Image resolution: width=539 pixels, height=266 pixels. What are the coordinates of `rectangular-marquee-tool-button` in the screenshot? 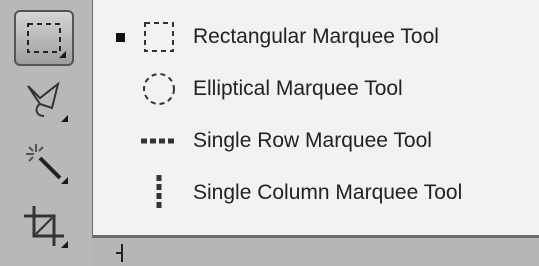 It's located at (44, 38).